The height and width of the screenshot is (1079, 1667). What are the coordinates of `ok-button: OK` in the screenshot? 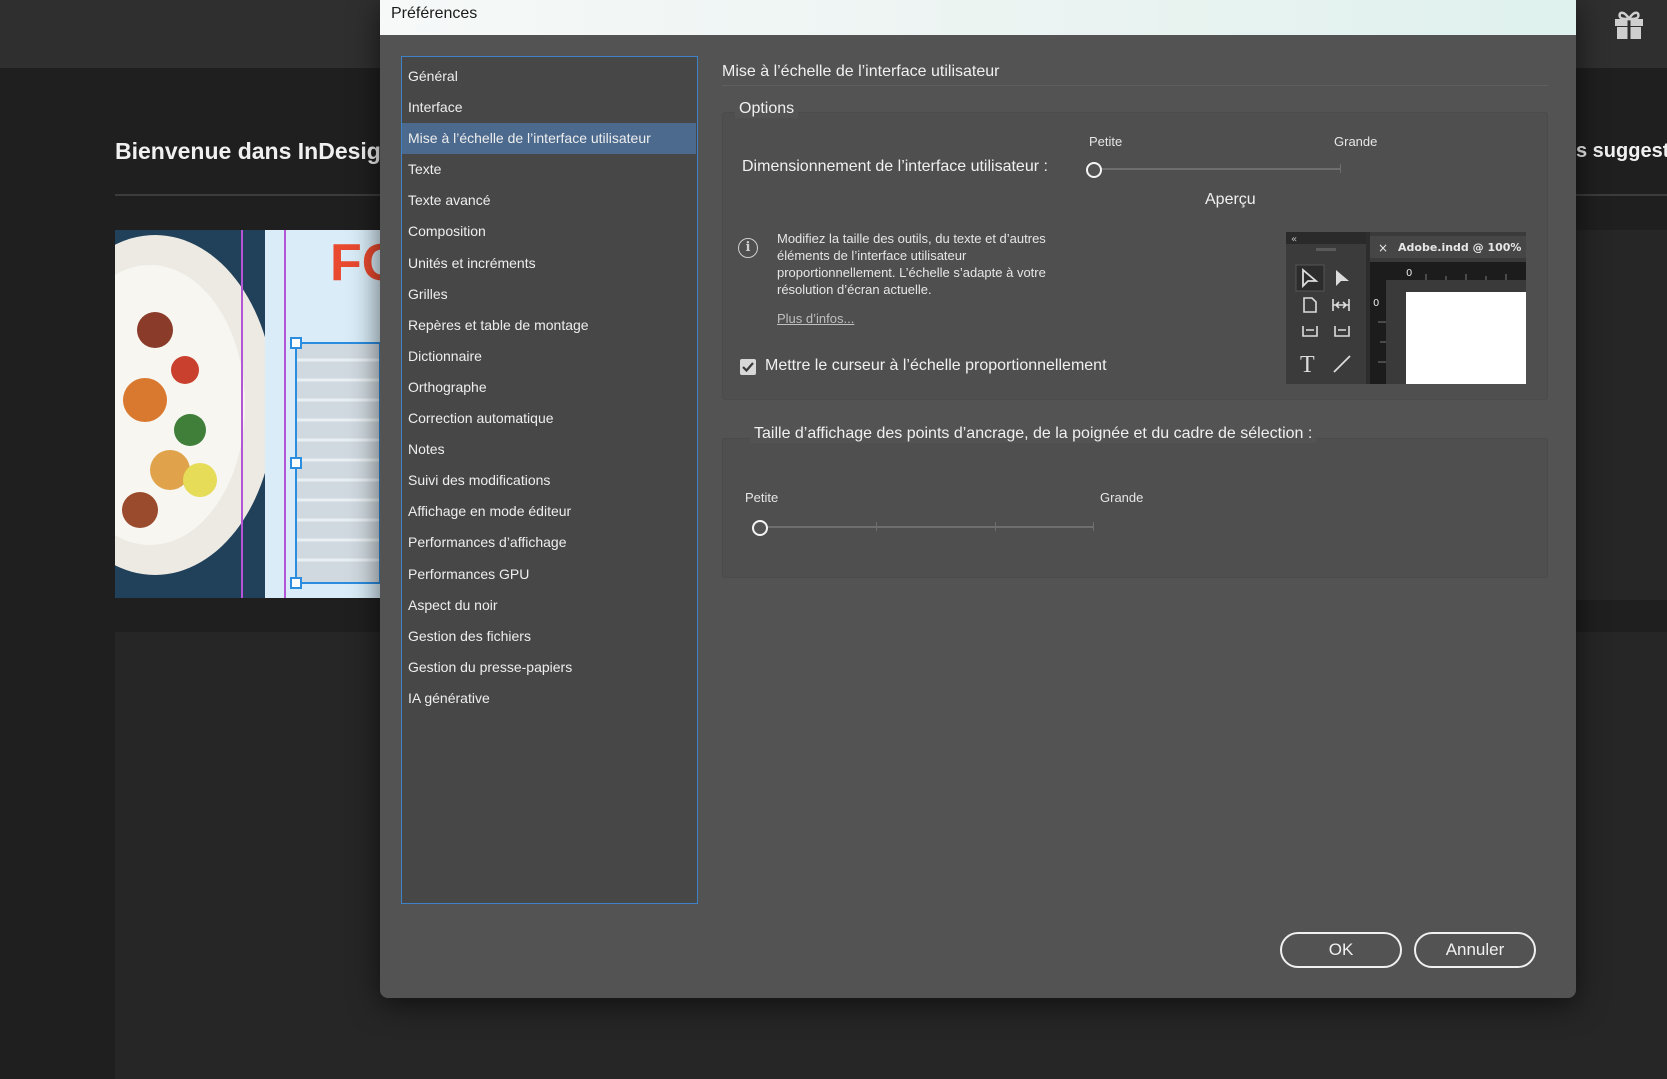 It's located at (1341, 950).